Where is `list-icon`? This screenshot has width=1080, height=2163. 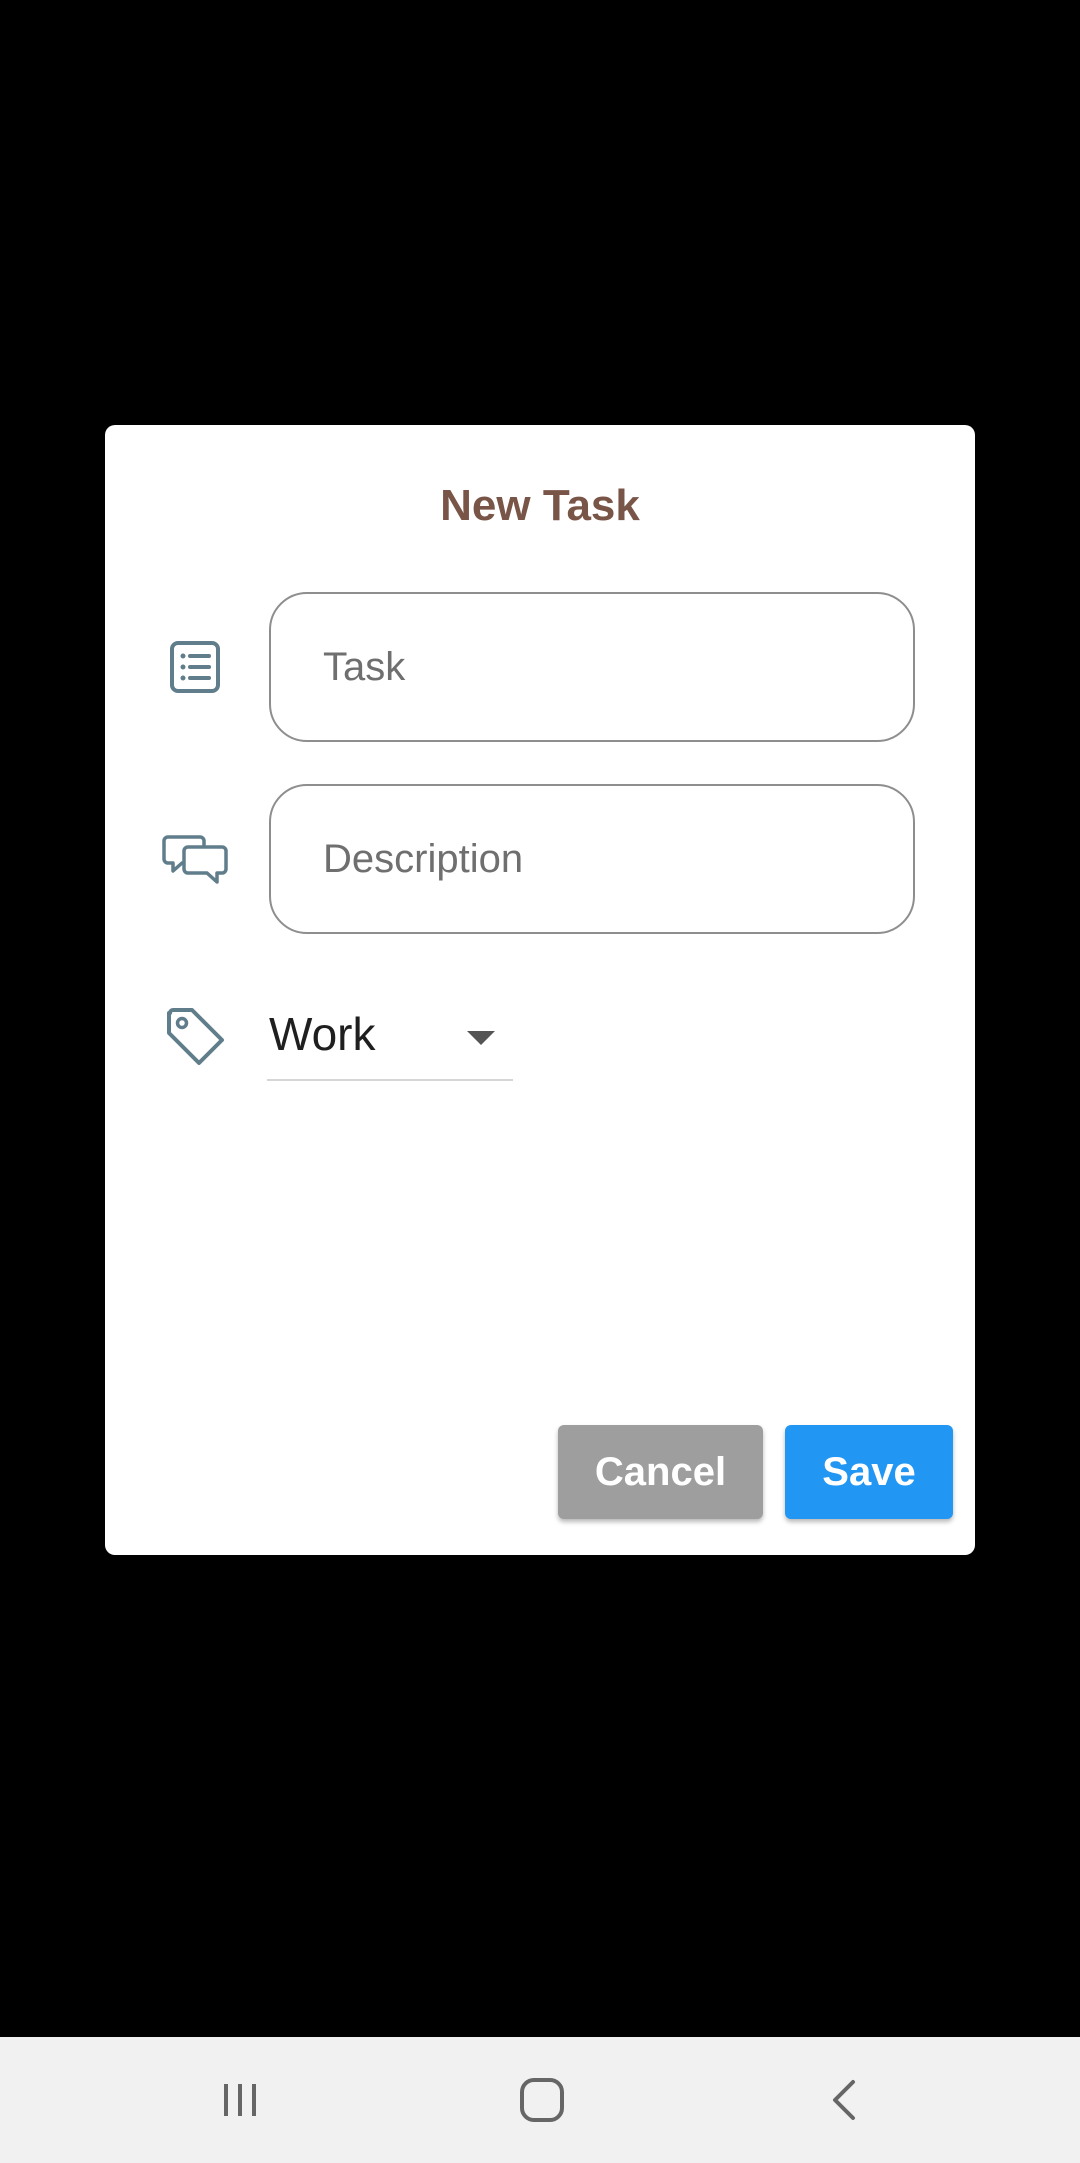
list-icon is located at coordinates (195, 667).